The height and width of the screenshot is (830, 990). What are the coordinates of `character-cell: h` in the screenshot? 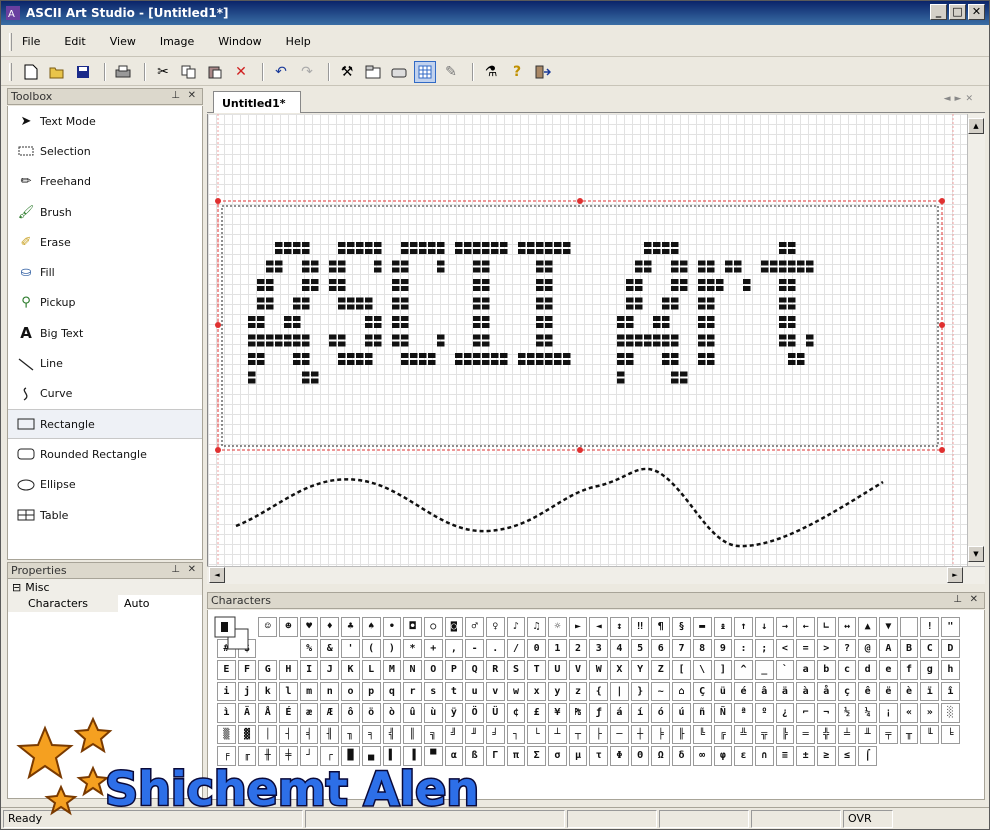 It's located at (950, 670).